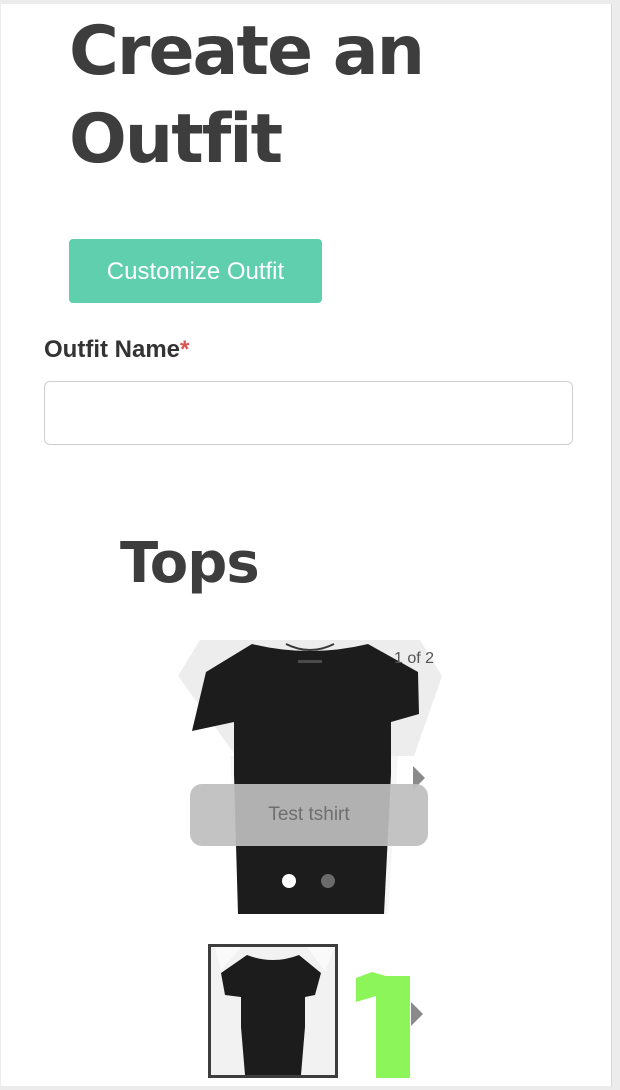 The width and height of the screenshot is (620, 1090). I want to click on outfit-name-label: Outfit Name*, so click(116, 350).